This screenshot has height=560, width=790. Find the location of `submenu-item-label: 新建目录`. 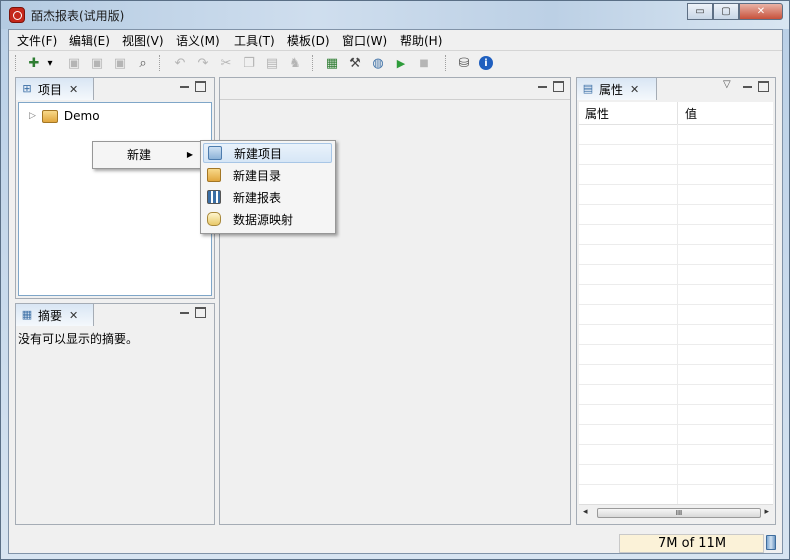

submenu-item-label: 新建目录 is located at coordinates (257, 175).